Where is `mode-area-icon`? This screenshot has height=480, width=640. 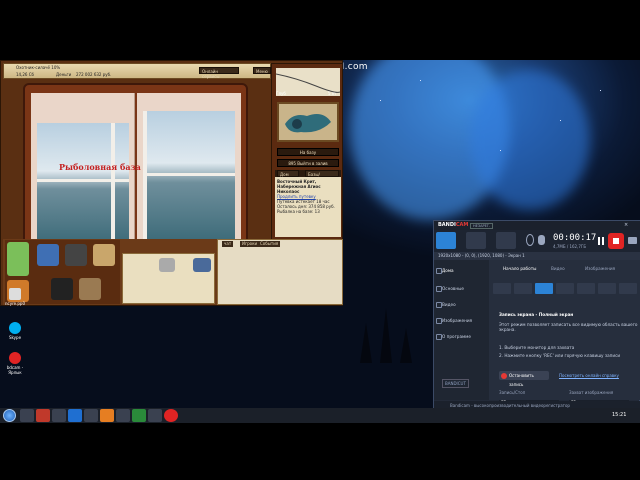 mode-area-icon is located at coordinates (565, 288).